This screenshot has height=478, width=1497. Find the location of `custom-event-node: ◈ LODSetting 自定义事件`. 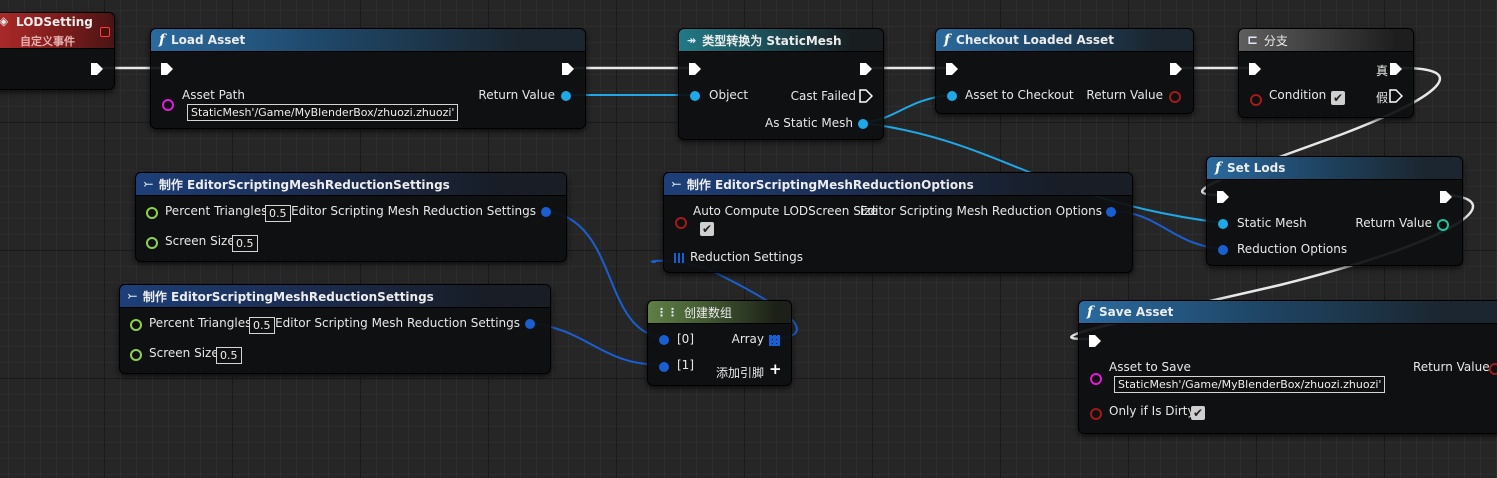

custom-event-node: ◈ LODSetting 自定义事件 is located at coordinates (57, 51).